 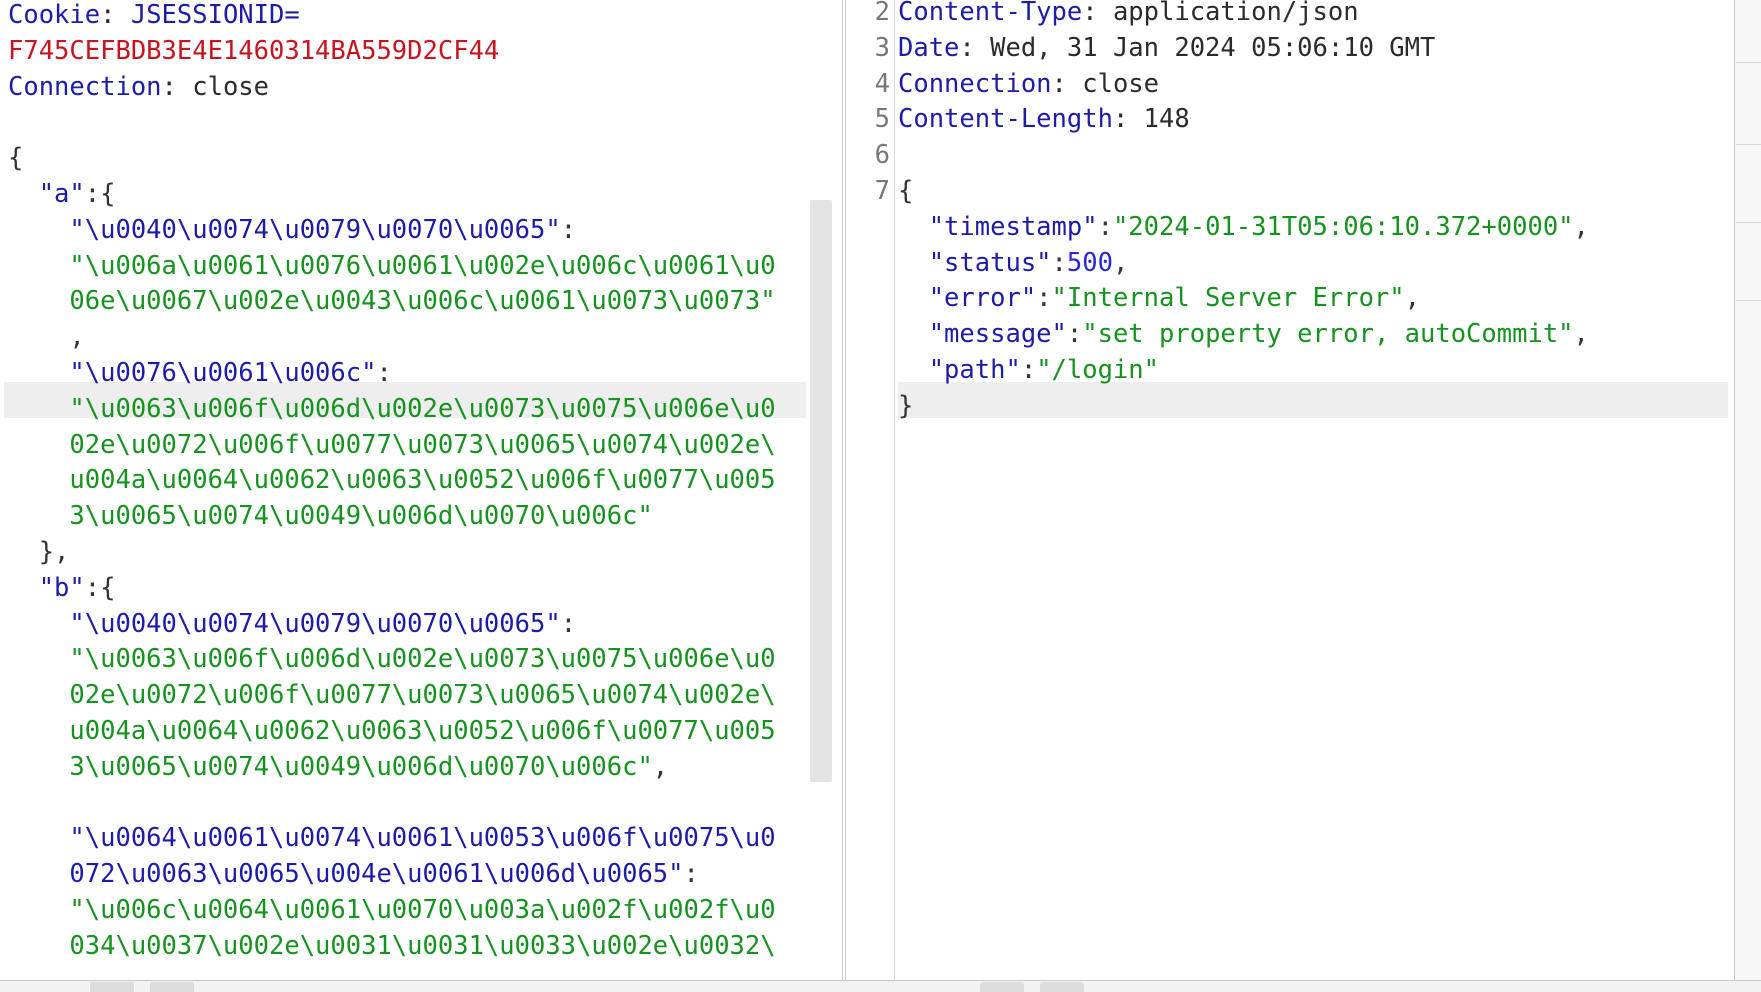 What do you see at coordinates (1220, 13) in the screenshot?
I see `response-token: : application/json` at bounding box center [1220, 13].